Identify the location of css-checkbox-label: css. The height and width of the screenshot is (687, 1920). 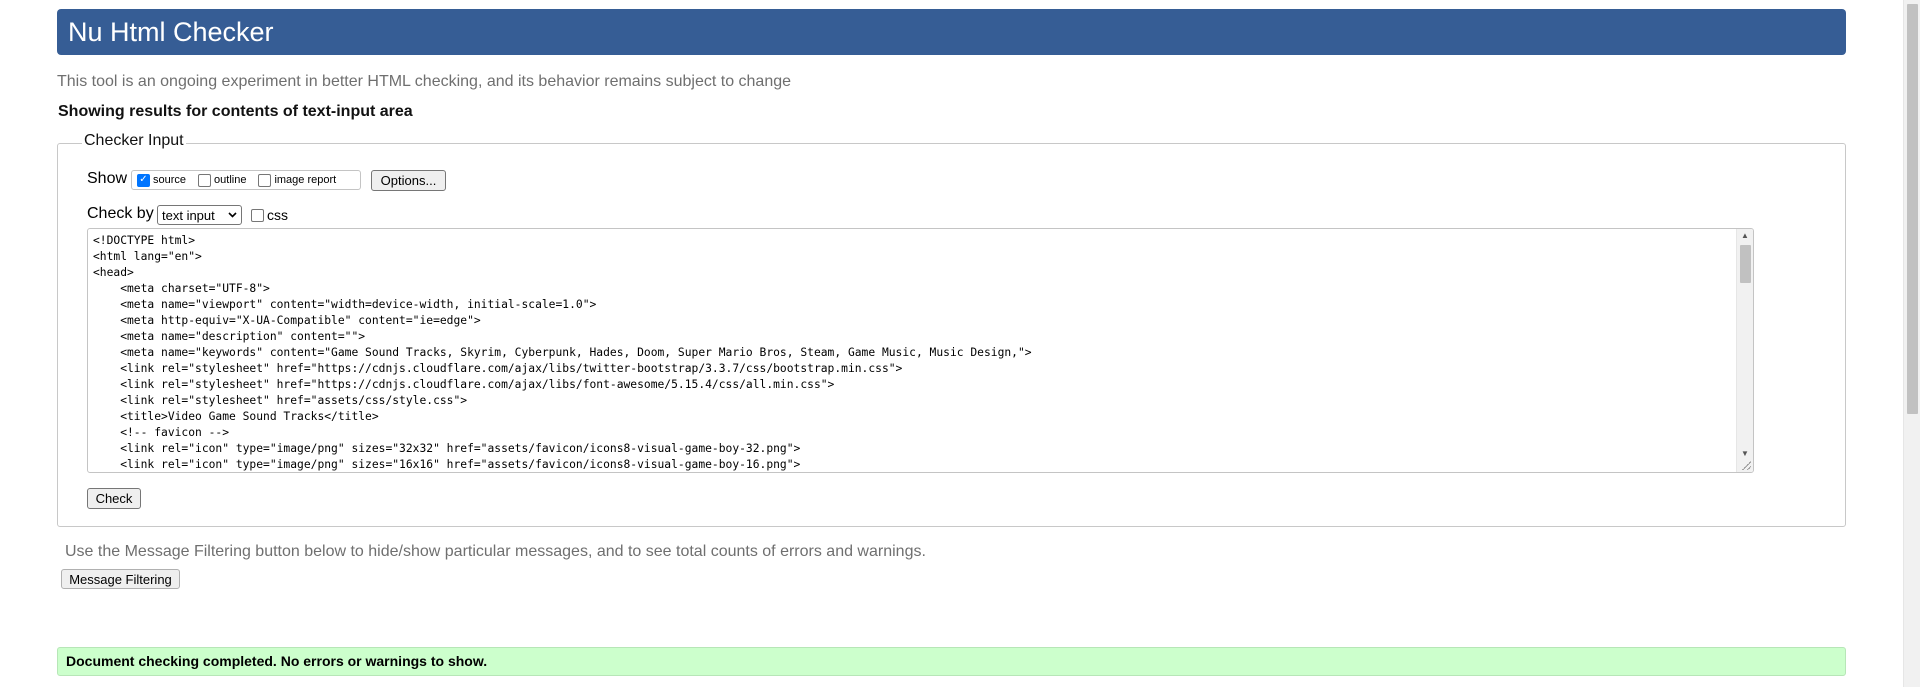
(277, 215).